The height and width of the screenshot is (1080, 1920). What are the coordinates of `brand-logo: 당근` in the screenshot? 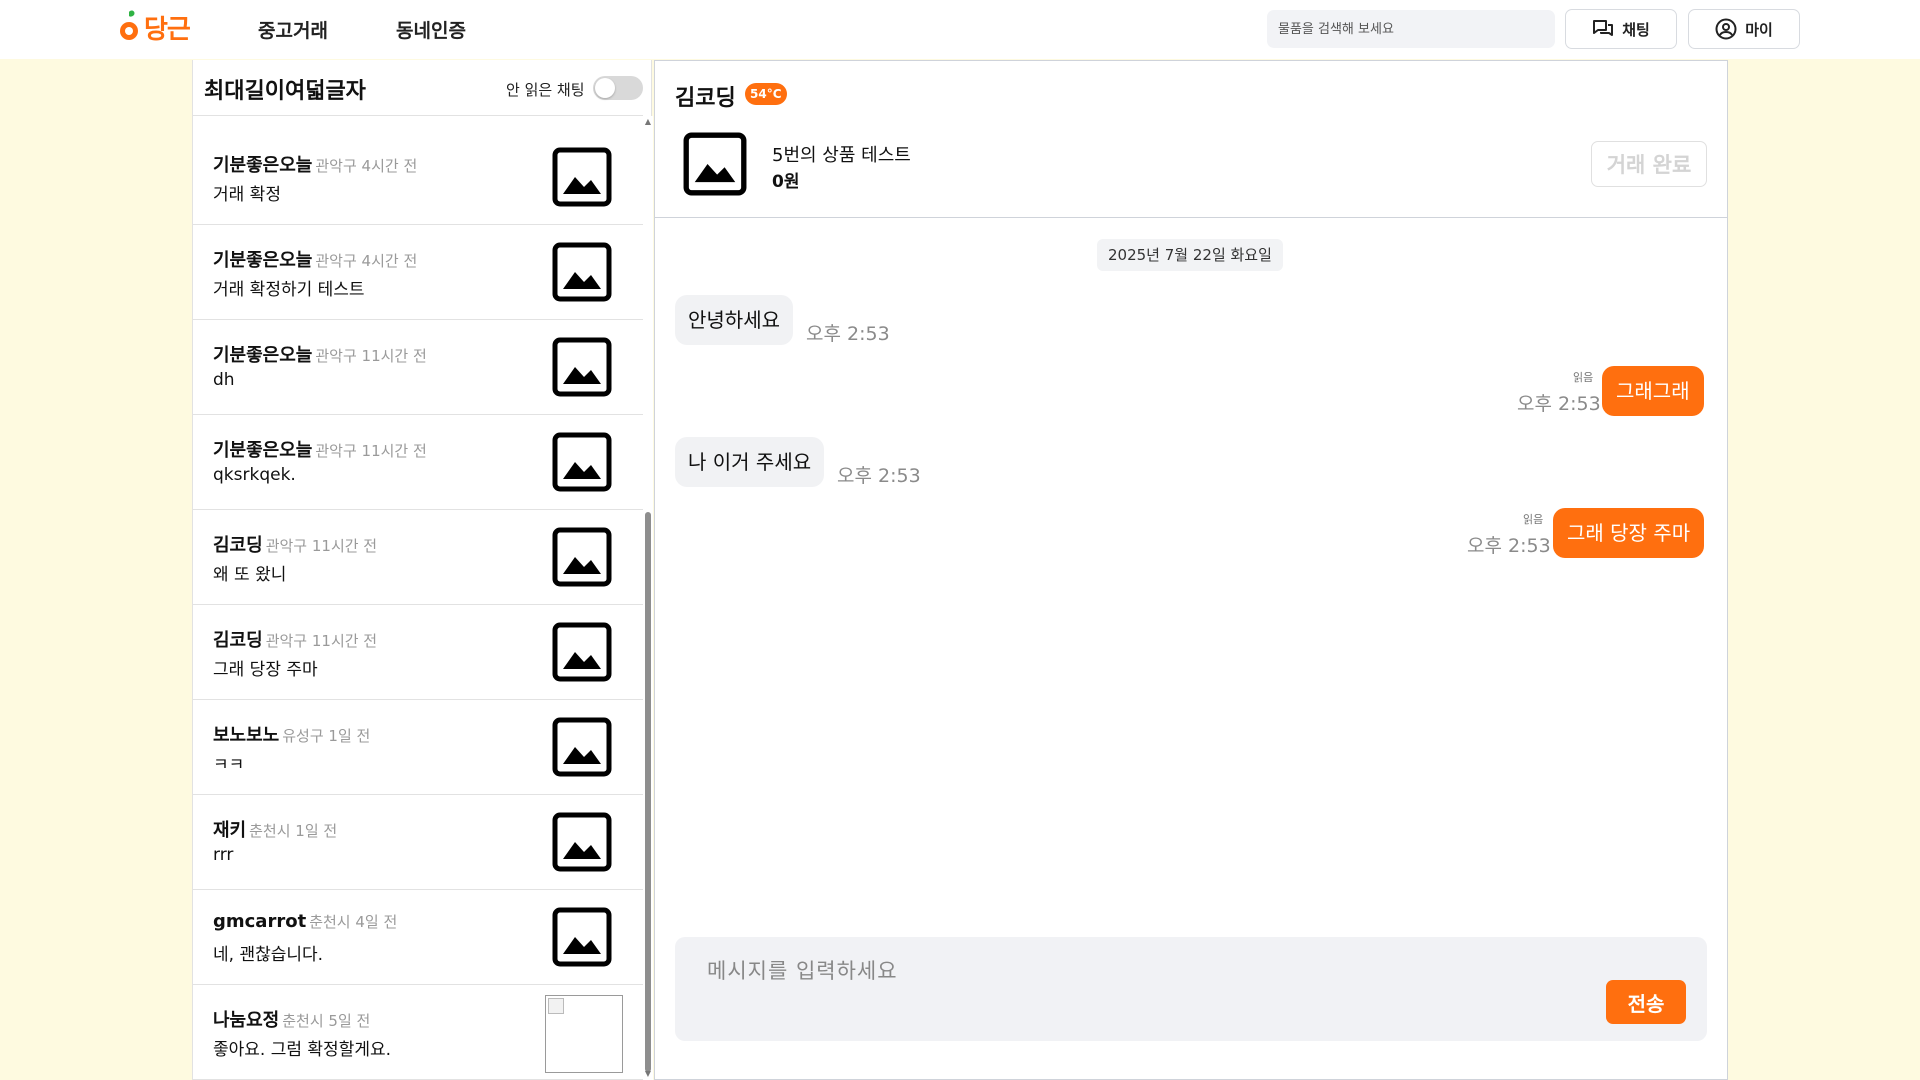 It's located at (154, 27).